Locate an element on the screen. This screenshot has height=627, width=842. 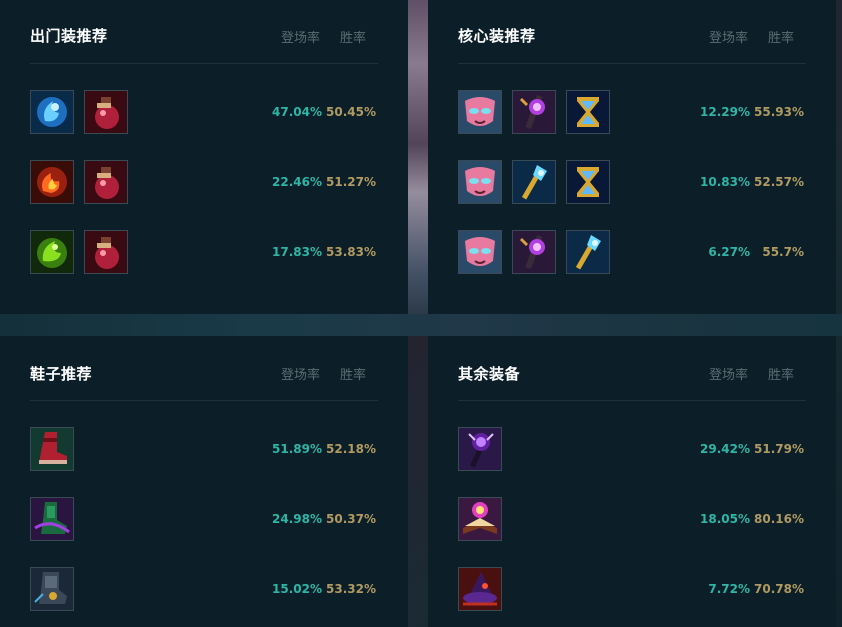
blue-water-orb-icon is located at coordinates (52, 112).